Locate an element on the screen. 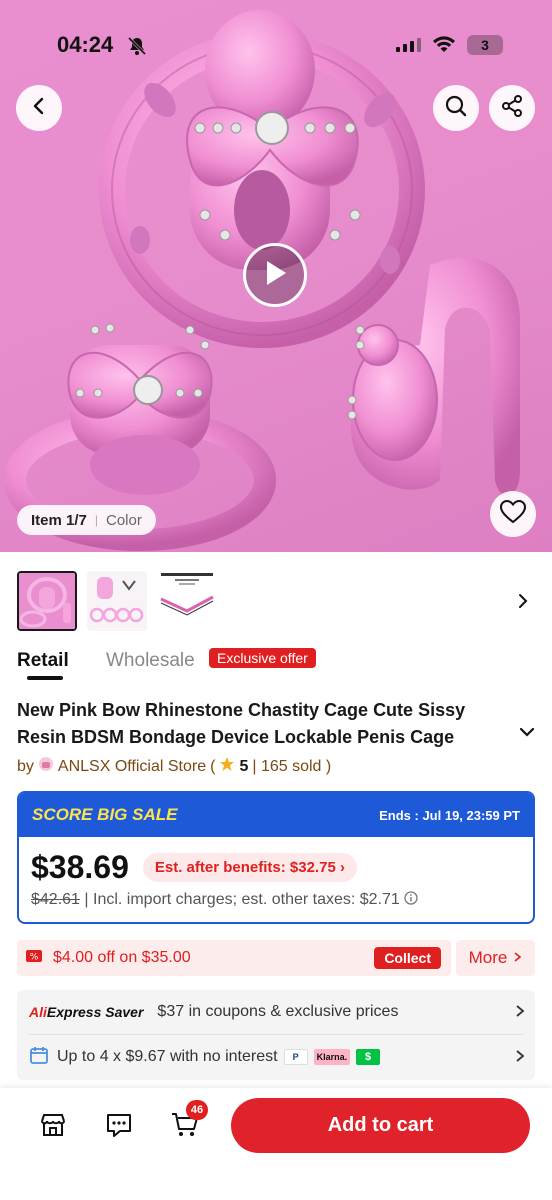 The width and height of the screenshot is (552, 1200). search-icon is located at coordinates (456, 108).